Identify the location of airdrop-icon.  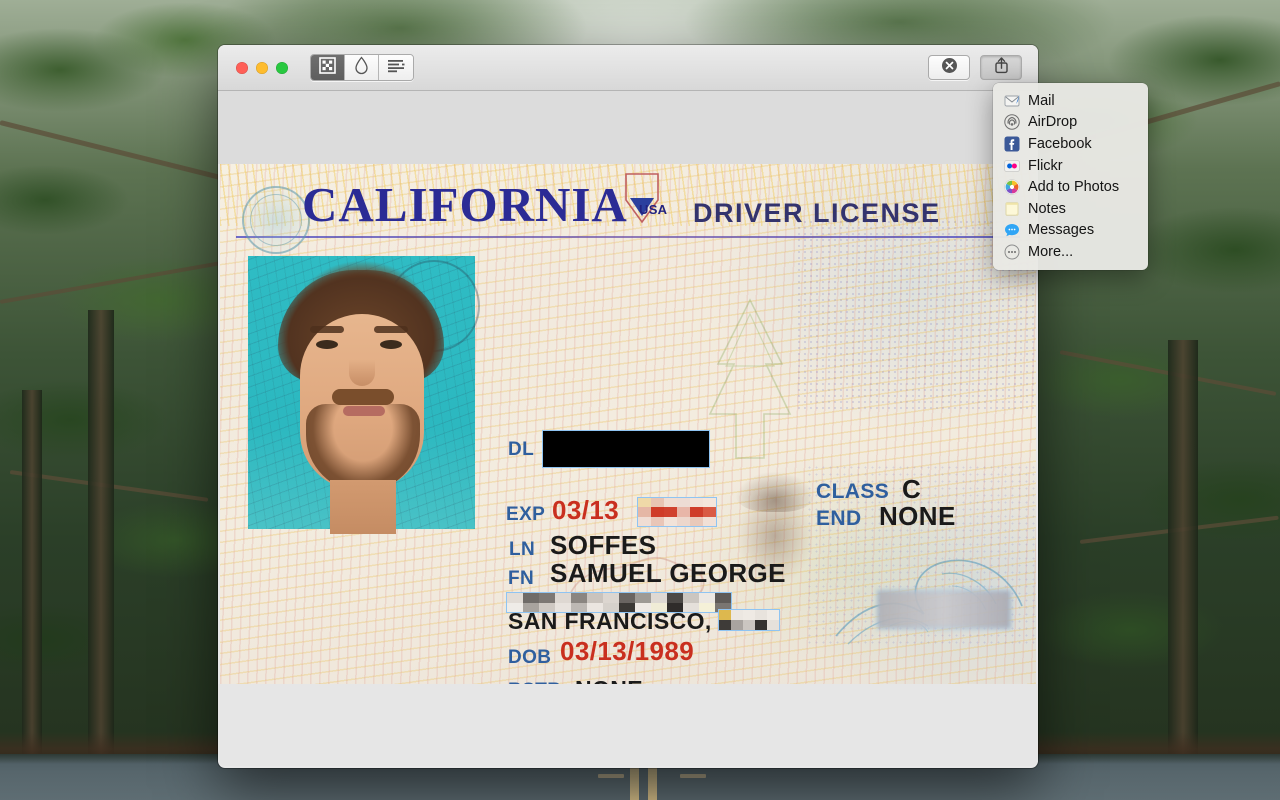
(1011, 122).